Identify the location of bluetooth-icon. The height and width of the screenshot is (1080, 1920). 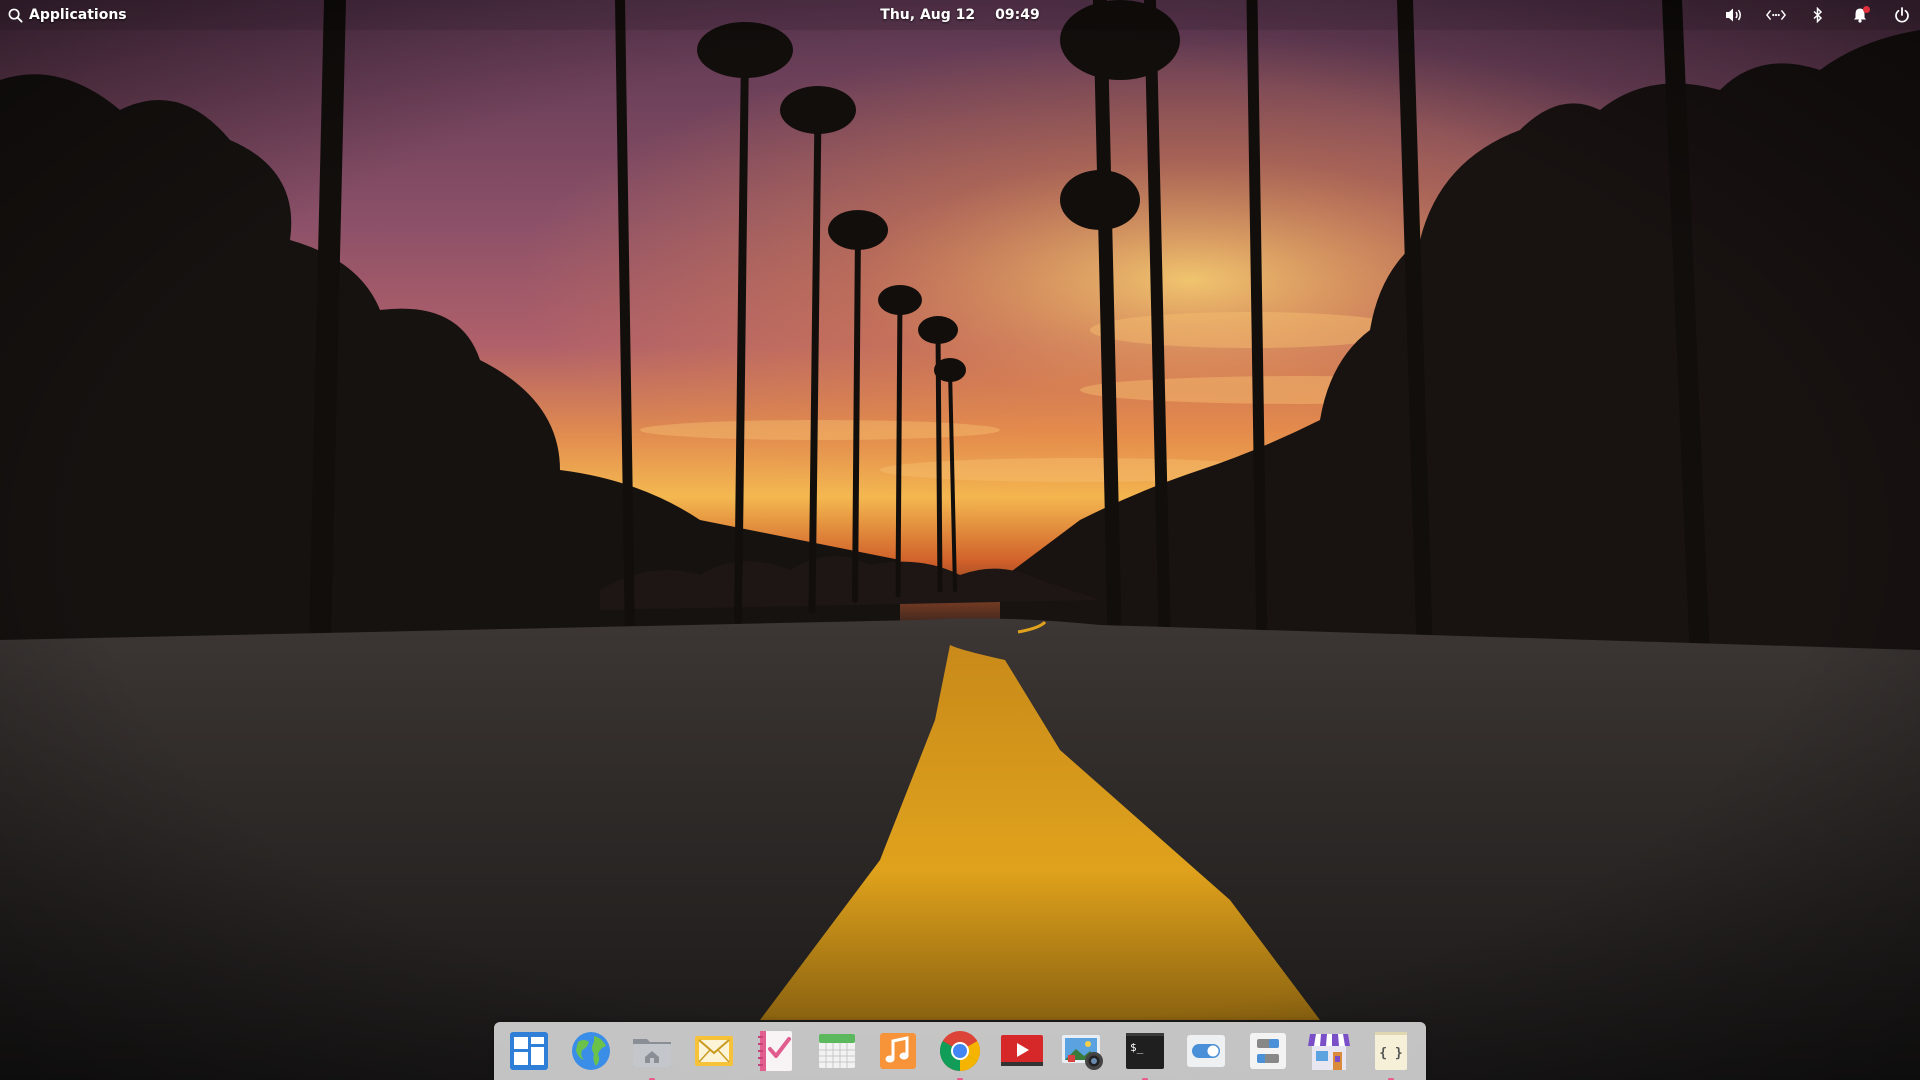
(1818, 15).